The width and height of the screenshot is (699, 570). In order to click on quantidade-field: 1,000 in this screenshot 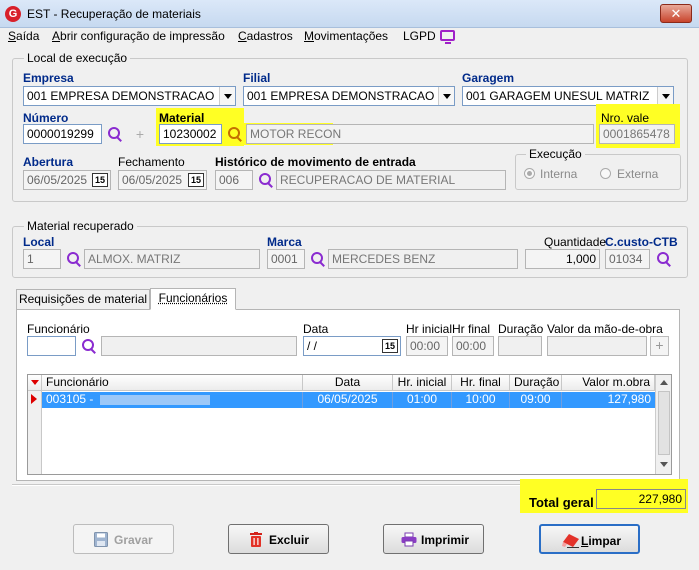, I will do `click(562, 259)`.